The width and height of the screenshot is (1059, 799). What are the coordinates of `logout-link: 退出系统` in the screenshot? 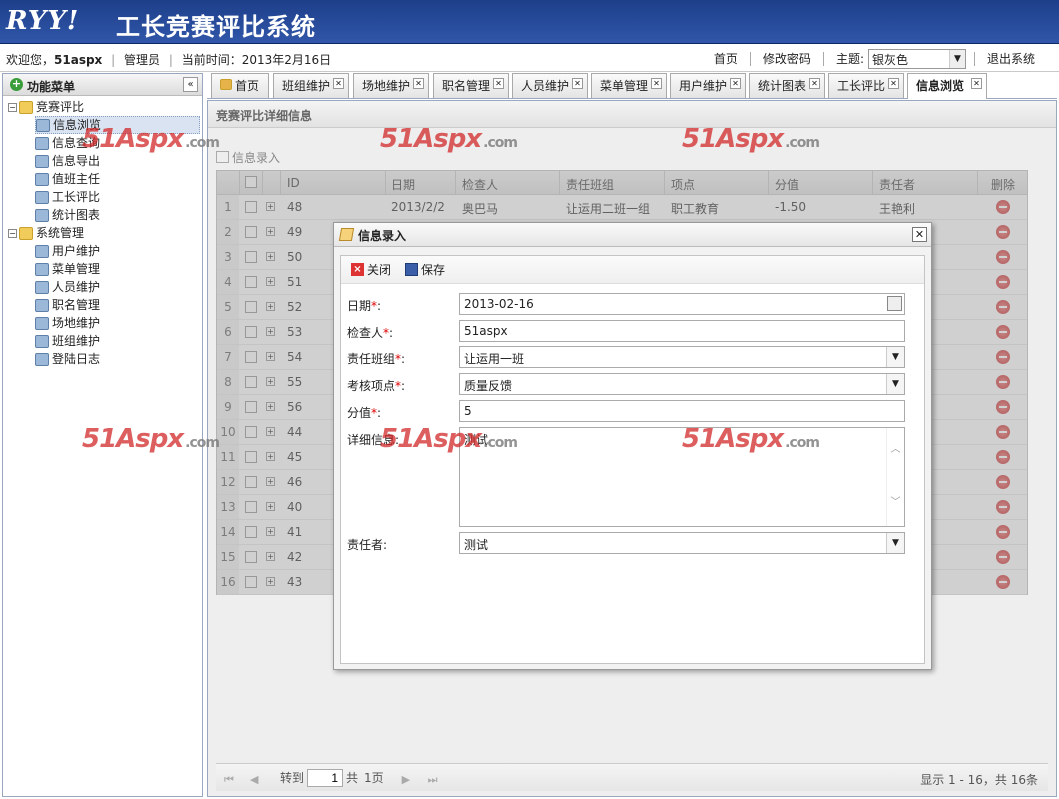 It's located at (1010, 59).